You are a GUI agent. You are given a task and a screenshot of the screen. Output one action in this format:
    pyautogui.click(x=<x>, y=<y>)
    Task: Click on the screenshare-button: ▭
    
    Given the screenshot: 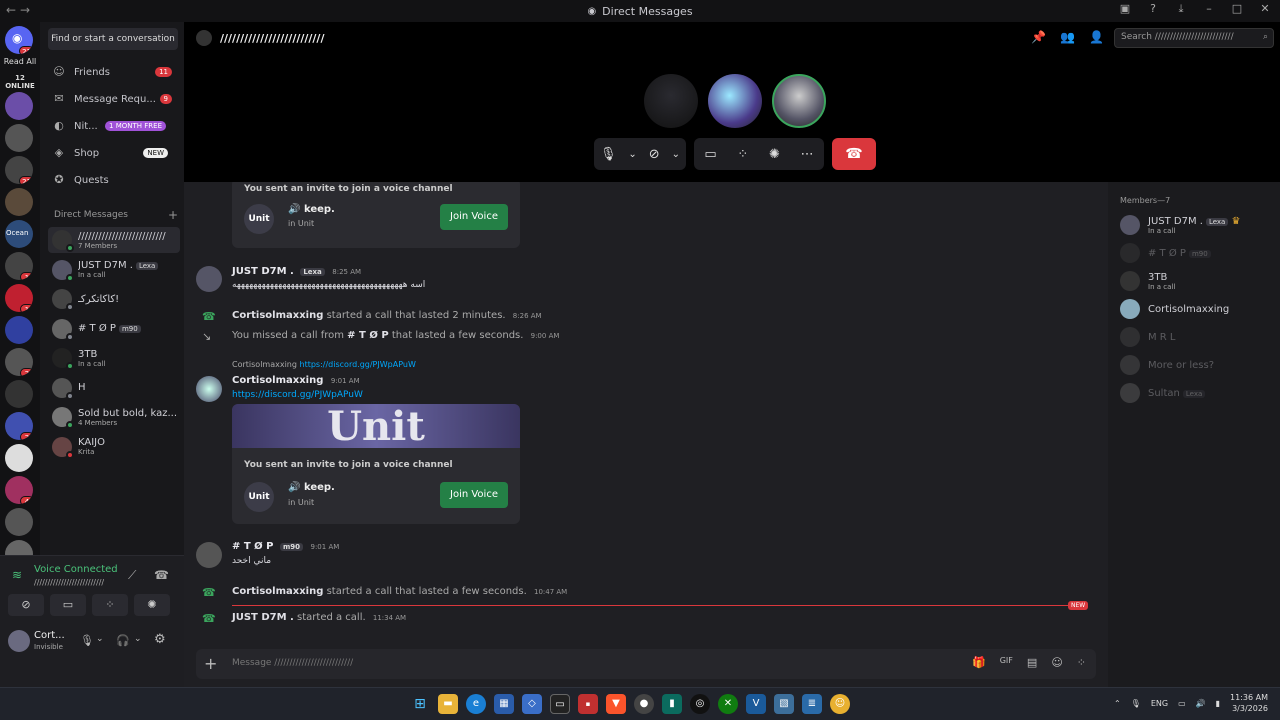 What is the action you would take?
    pyautogui.click(x=68, y=605)
    